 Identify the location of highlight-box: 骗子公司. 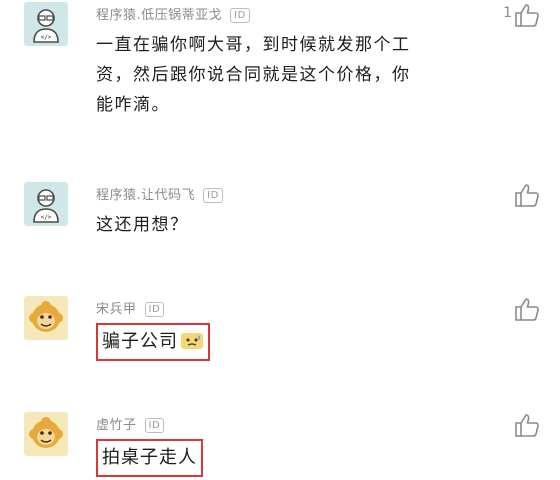
(153, 342).